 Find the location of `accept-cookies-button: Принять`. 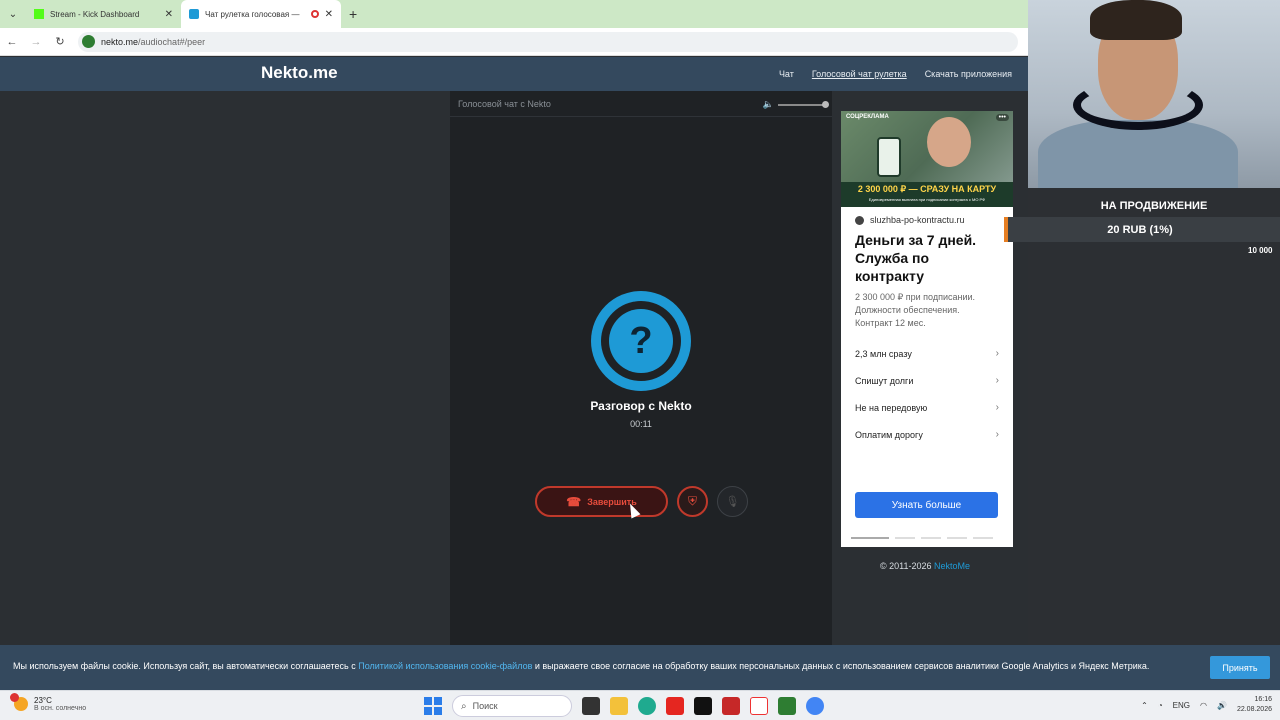

accept-cookies-button: Принять is located at coordinates (1240, 667).